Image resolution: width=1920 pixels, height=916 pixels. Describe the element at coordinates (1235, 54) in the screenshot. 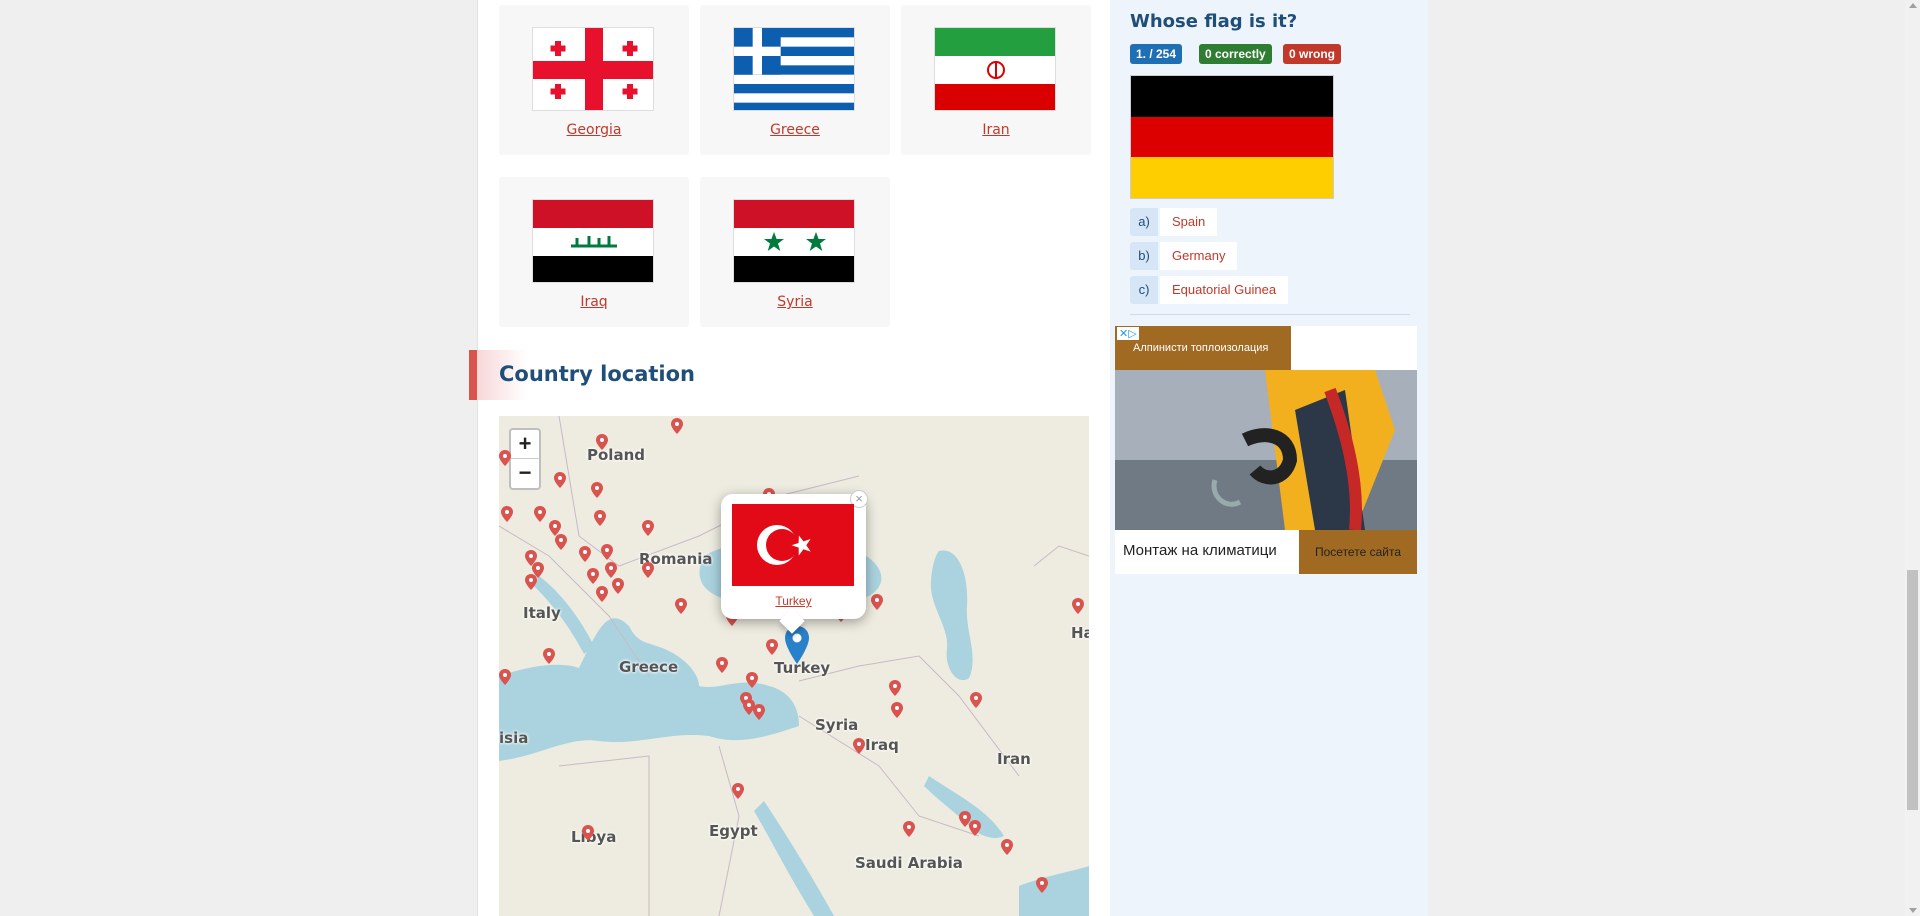

I see `correct-badge: 0 correctly` at that location.